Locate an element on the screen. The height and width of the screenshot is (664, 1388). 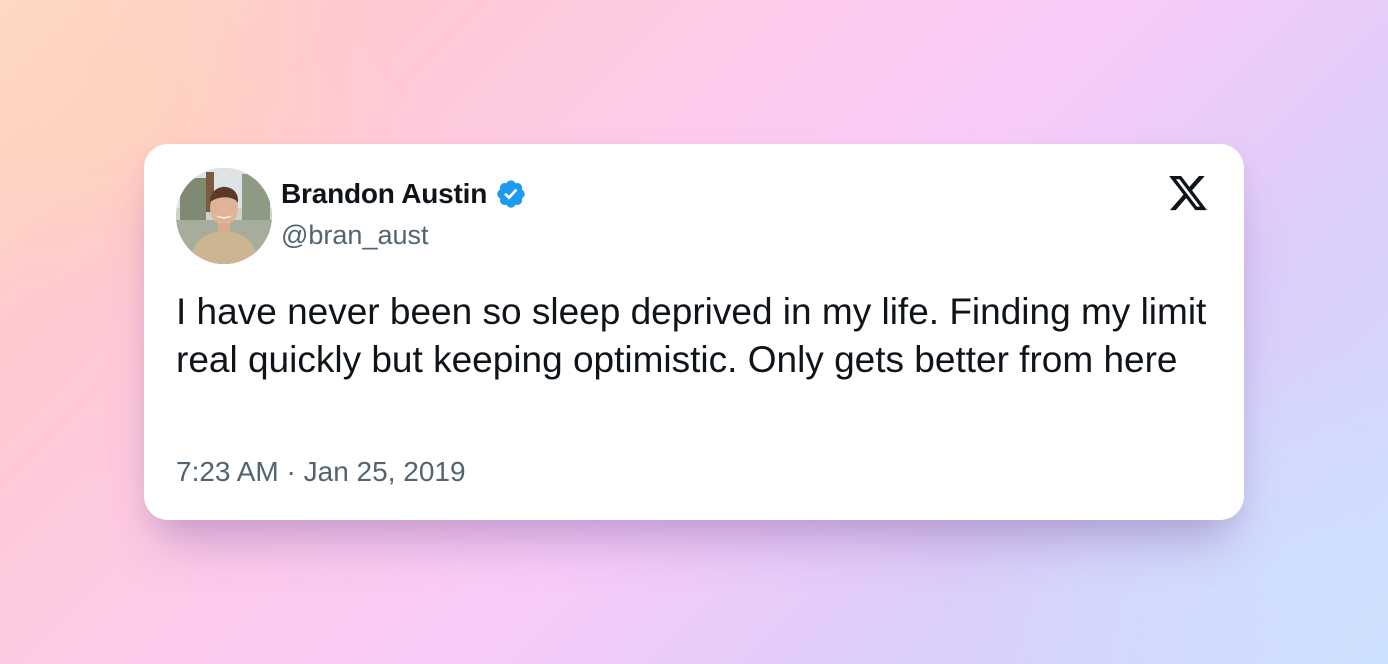
verified-badge-icon is located at coordinates (511, 194).